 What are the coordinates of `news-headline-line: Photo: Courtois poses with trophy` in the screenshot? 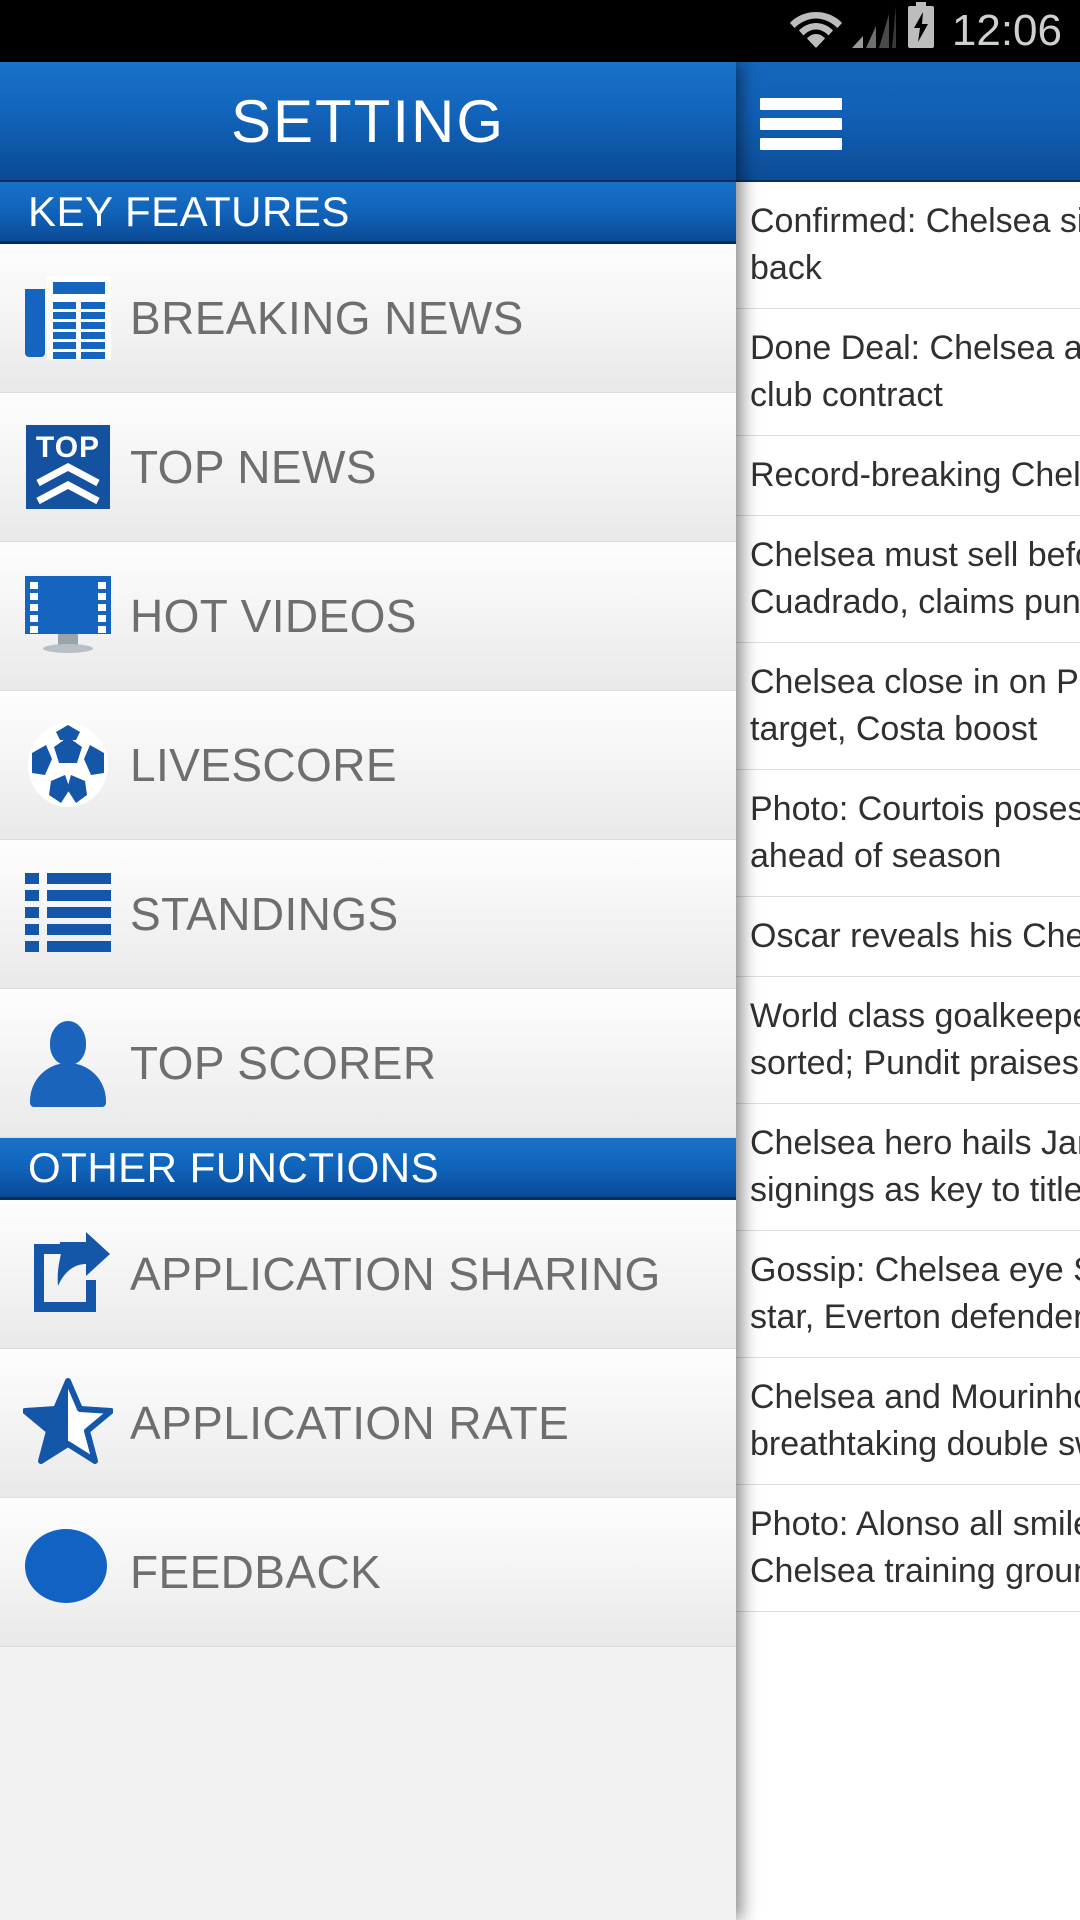 It's located at (915, 809).